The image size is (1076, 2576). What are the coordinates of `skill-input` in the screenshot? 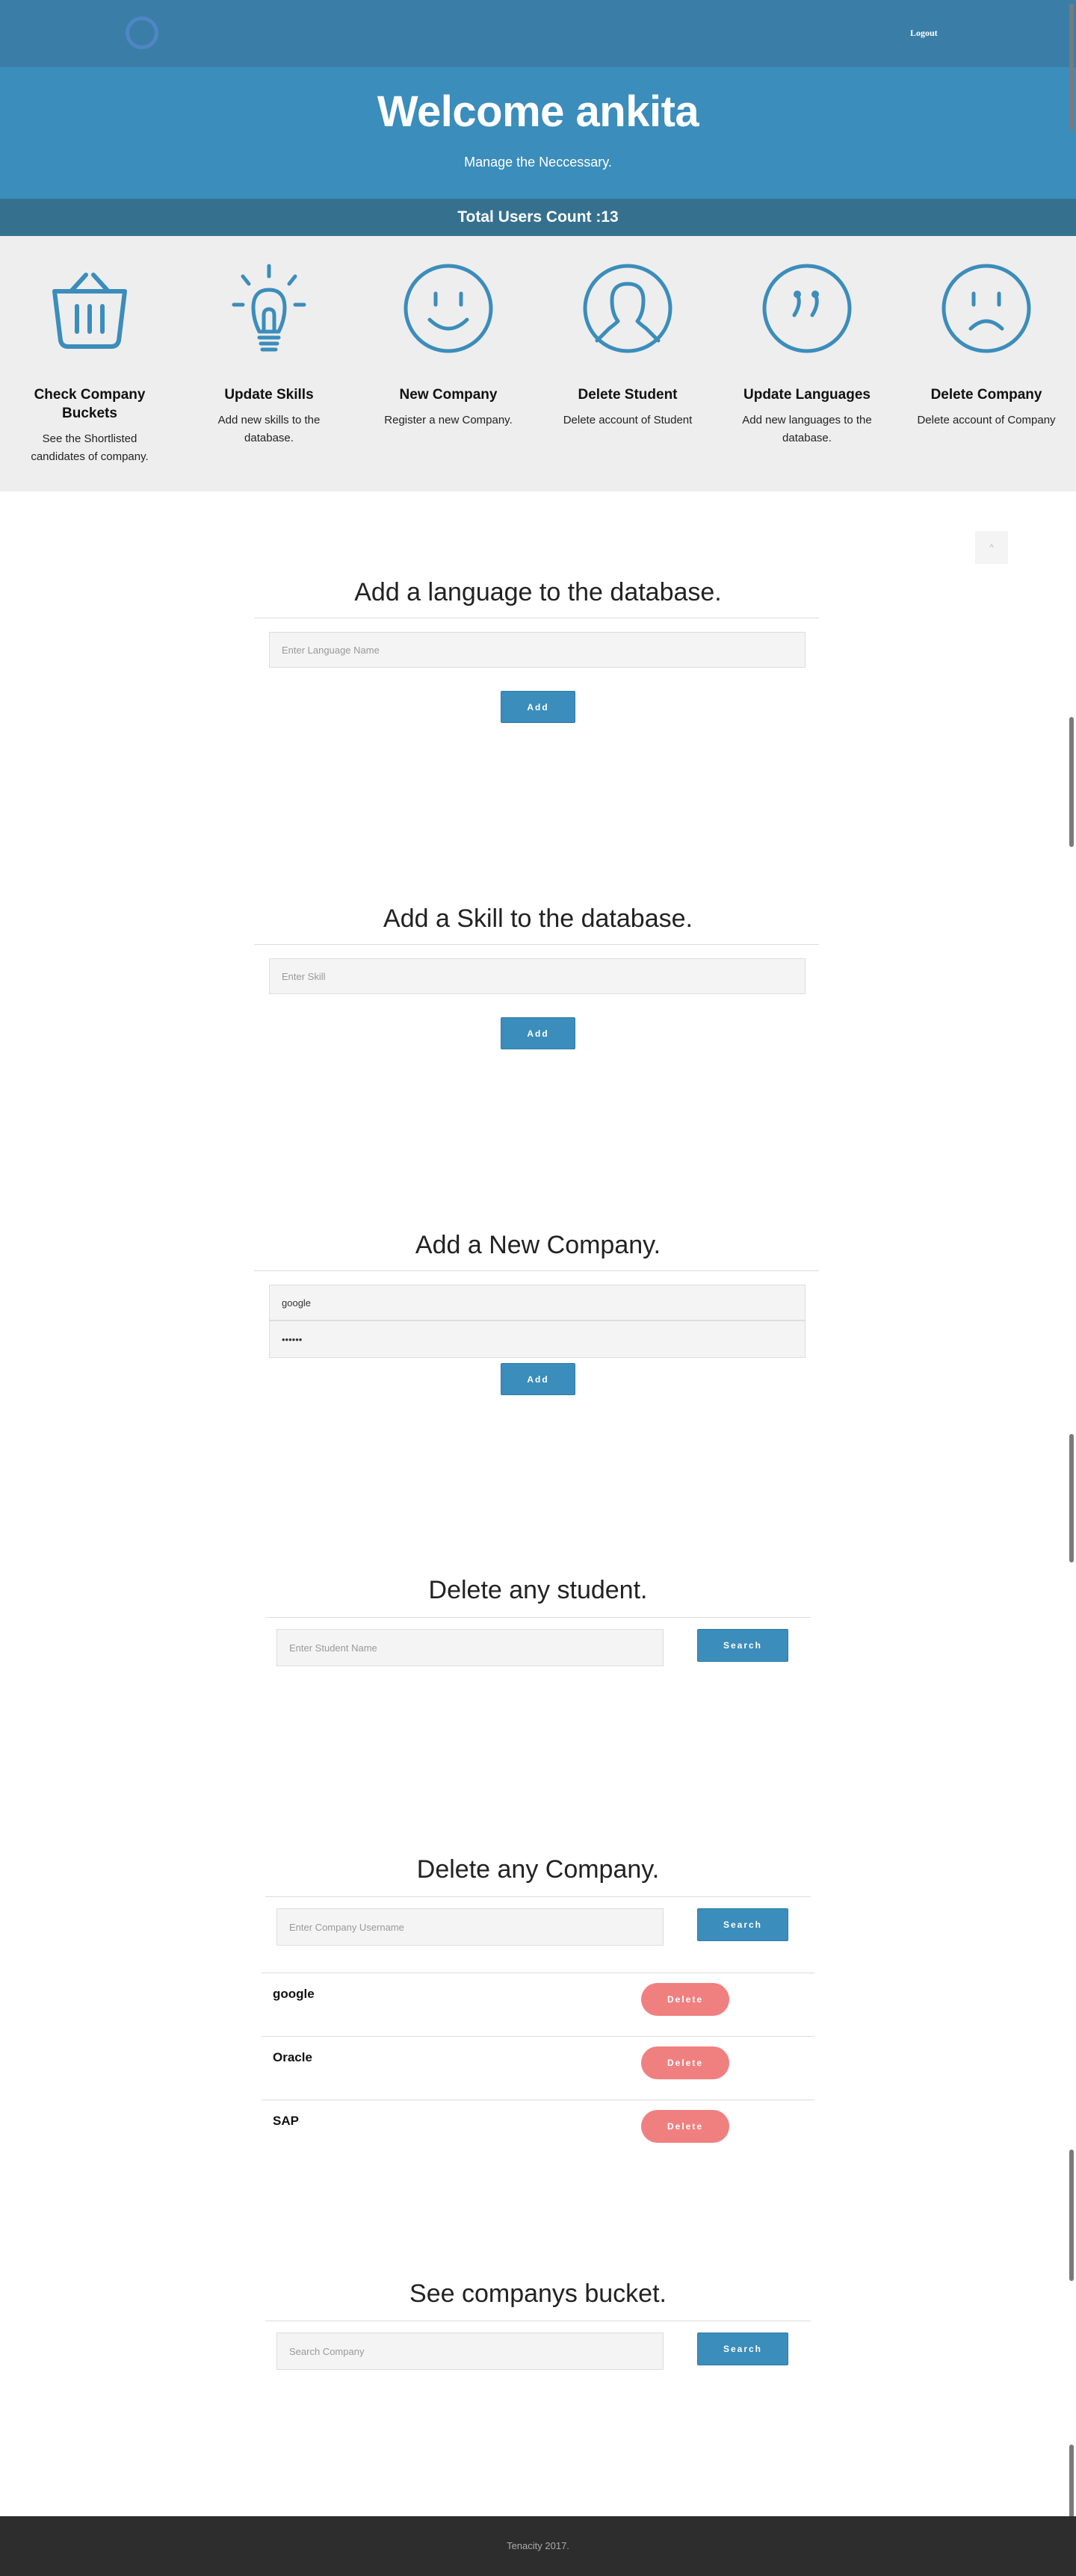 It's located at (537, 976).